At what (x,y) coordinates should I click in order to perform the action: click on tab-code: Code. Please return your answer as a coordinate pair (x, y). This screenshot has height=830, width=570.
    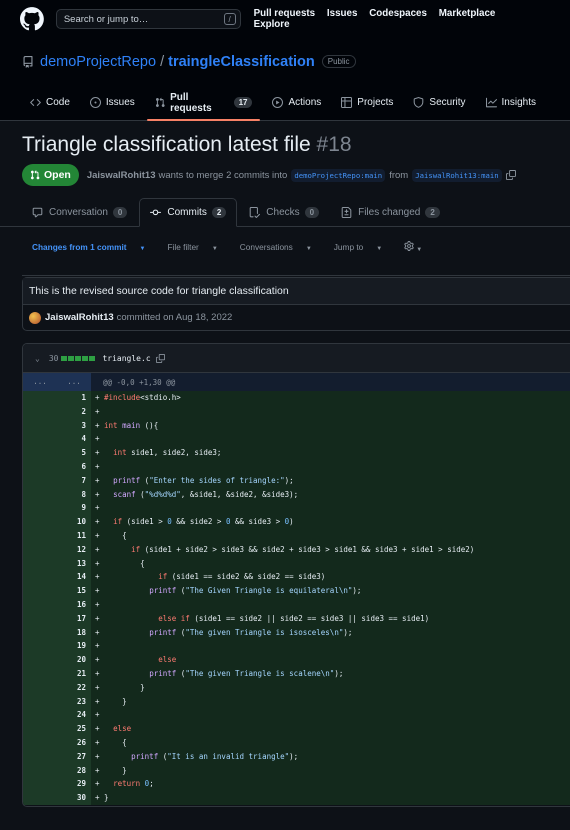
    Looking at the image, I should click on (50, 102).